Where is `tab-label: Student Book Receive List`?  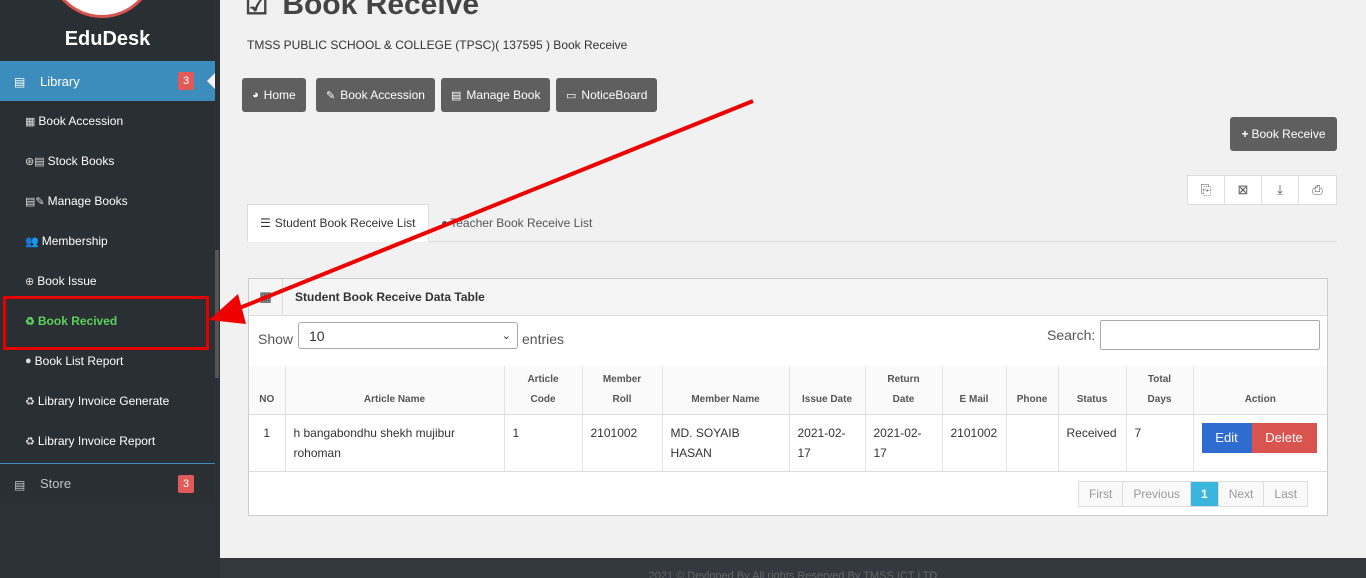
tab-label: Student Book Receive List is located at coordinates (345, 223).